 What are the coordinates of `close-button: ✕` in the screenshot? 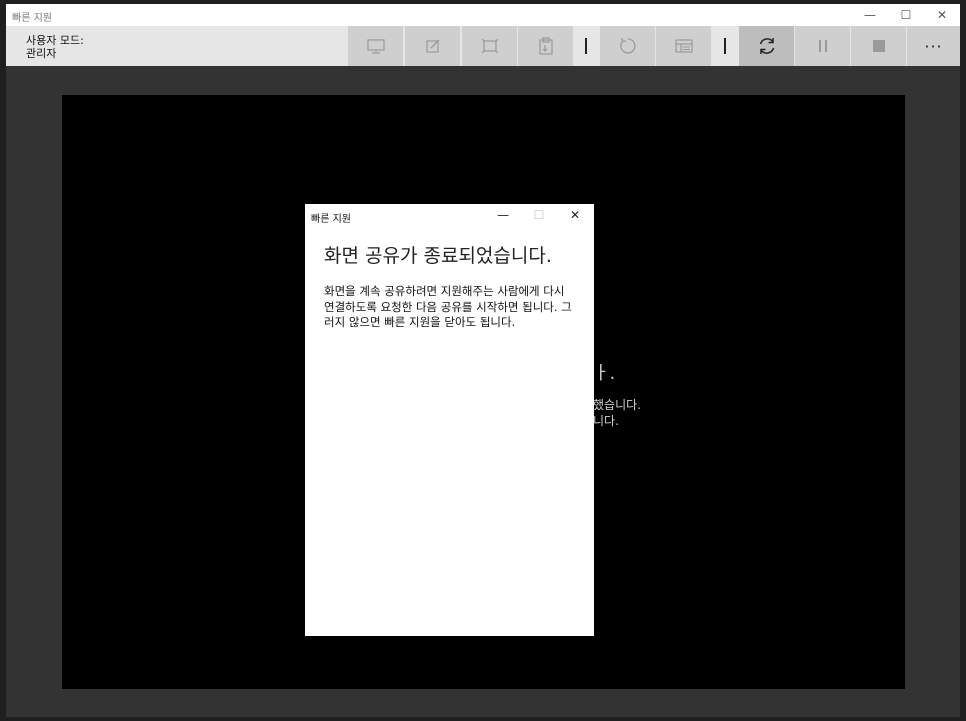 It's located at (942, 15).